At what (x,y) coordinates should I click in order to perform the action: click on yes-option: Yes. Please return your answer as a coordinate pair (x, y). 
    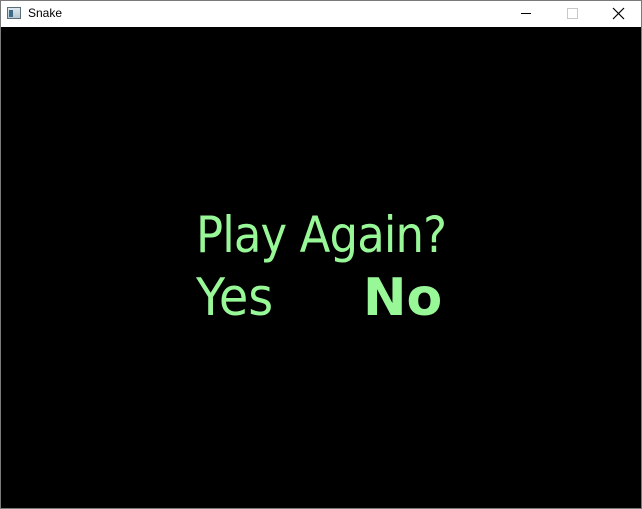
    Looking at the image, I should click on (234, 298).